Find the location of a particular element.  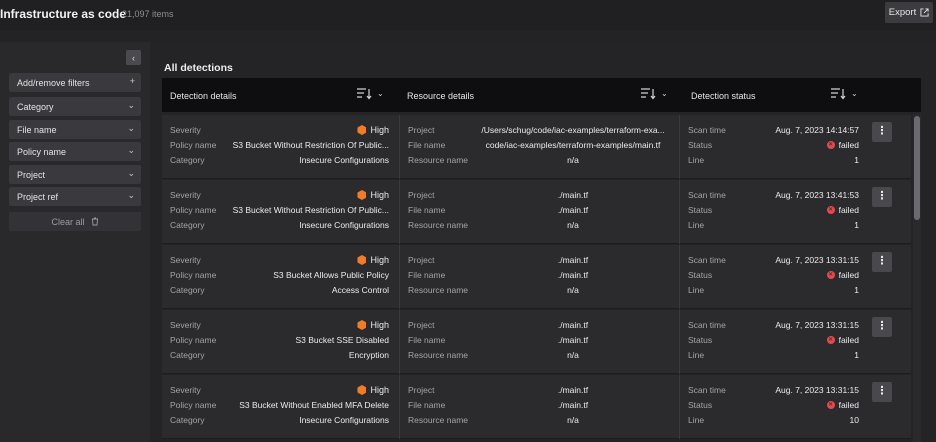

export-button: Export is located at coordinates (909, 12).